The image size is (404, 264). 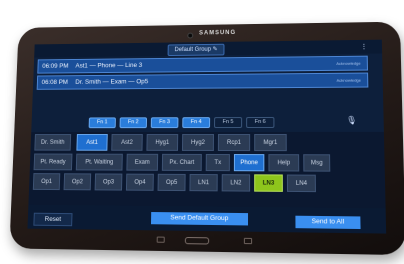 I want to click on microphone-icon: 🎙, so click(x=351, y=120).